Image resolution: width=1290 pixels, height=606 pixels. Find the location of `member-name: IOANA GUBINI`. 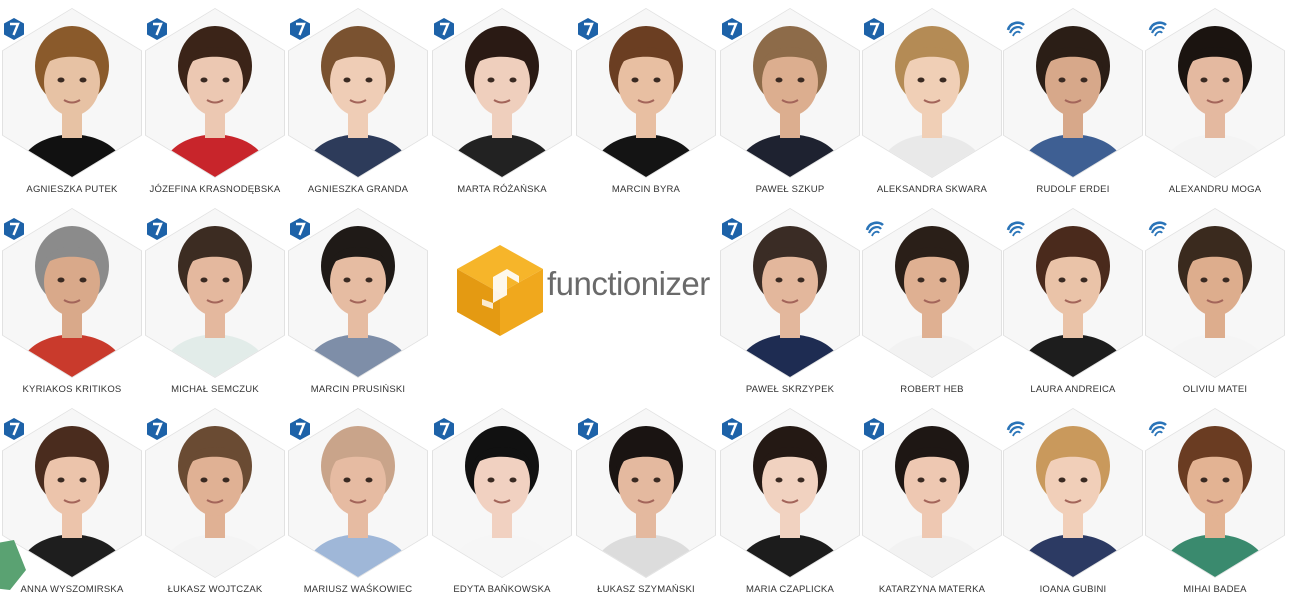

member-name: IOANA GUBINI is located at coordinates (1073, 589).